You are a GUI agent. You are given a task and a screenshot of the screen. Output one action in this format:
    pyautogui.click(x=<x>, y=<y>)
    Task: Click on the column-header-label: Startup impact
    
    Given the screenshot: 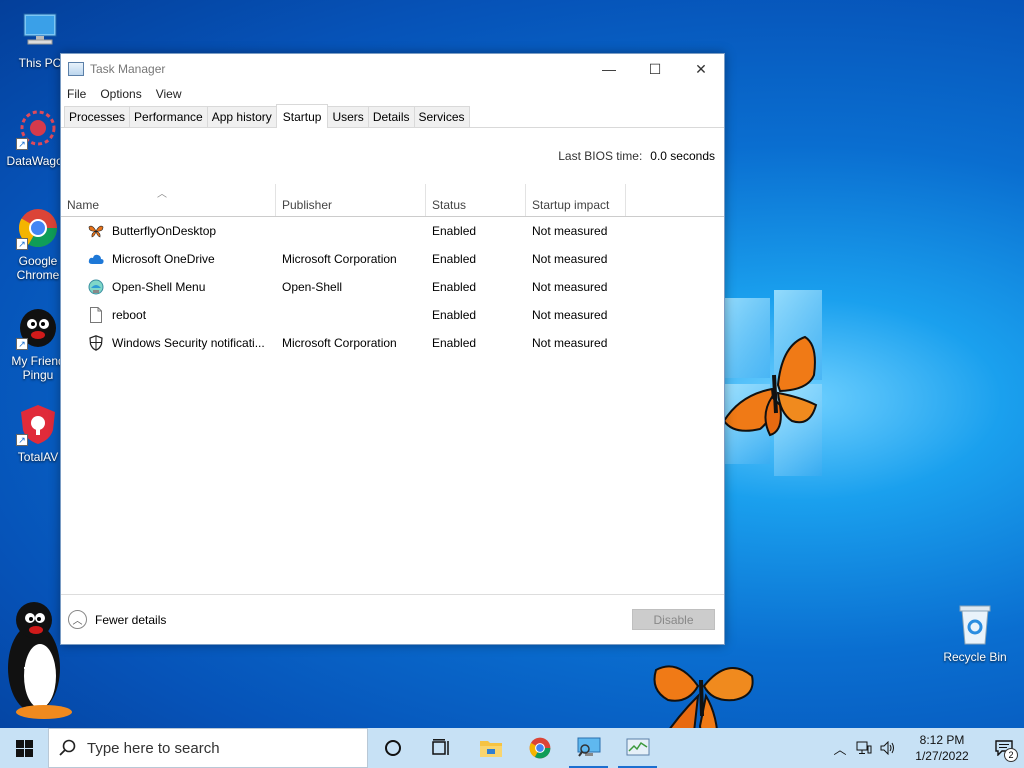 What is the action you would take?
    pyautogui.click(x=571, y=205)
    